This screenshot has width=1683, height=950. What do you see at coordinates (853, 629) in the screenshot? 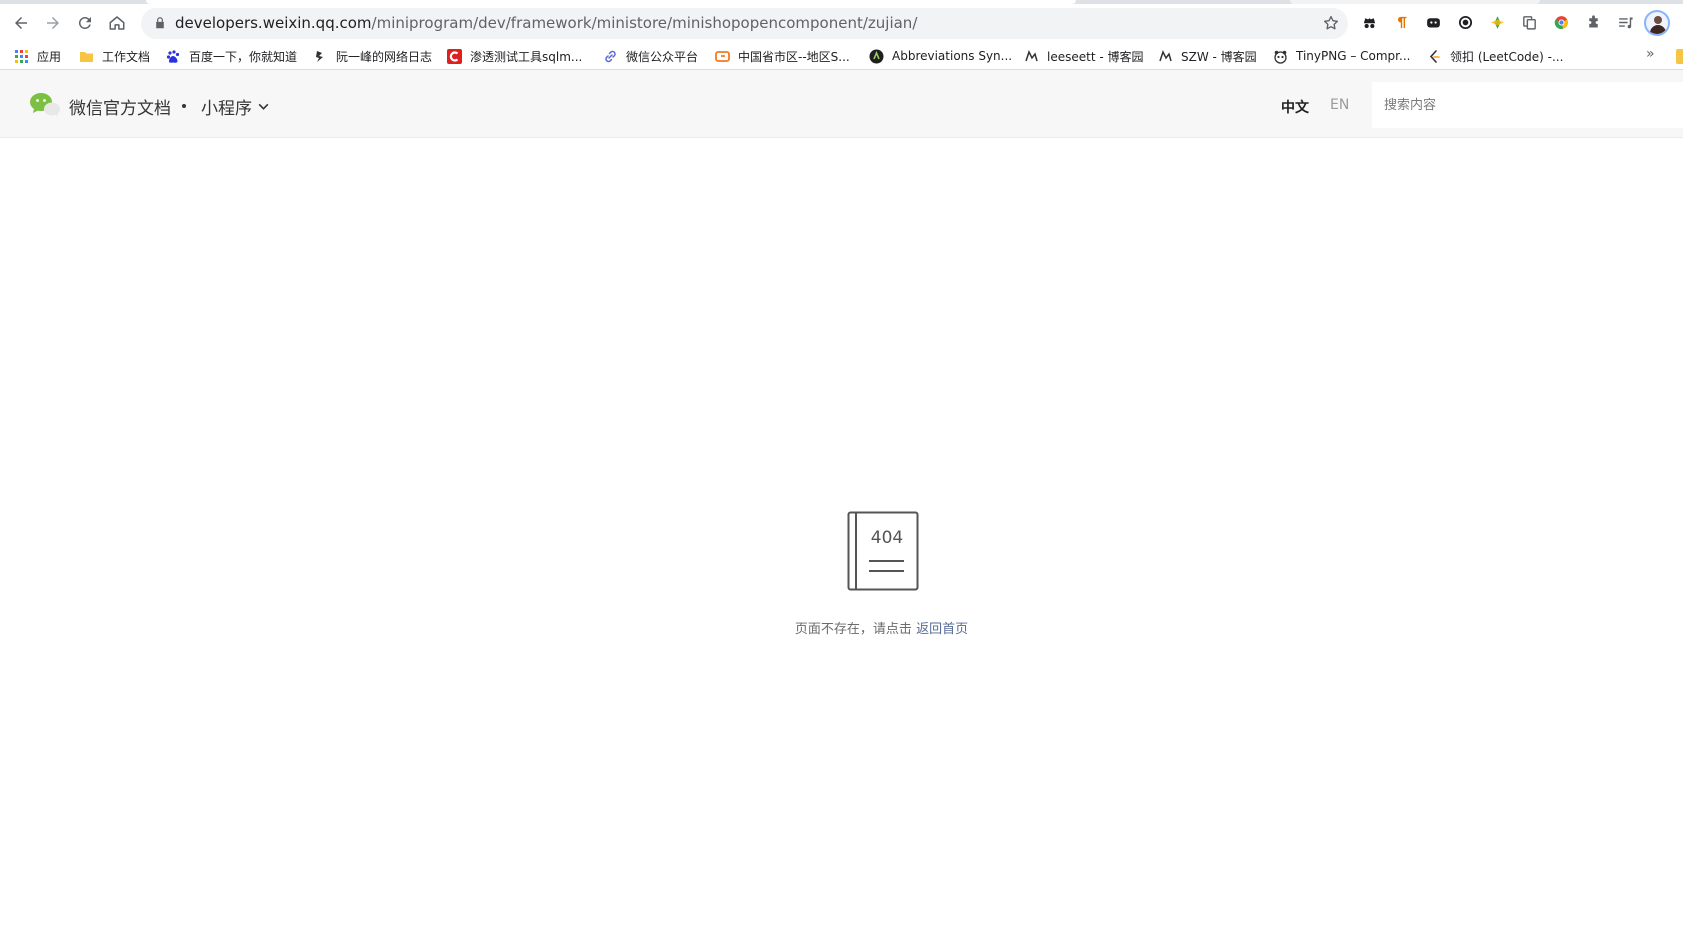
I see `not-found-text: 页面不存在，请点击` at bounding box center [853, 629].